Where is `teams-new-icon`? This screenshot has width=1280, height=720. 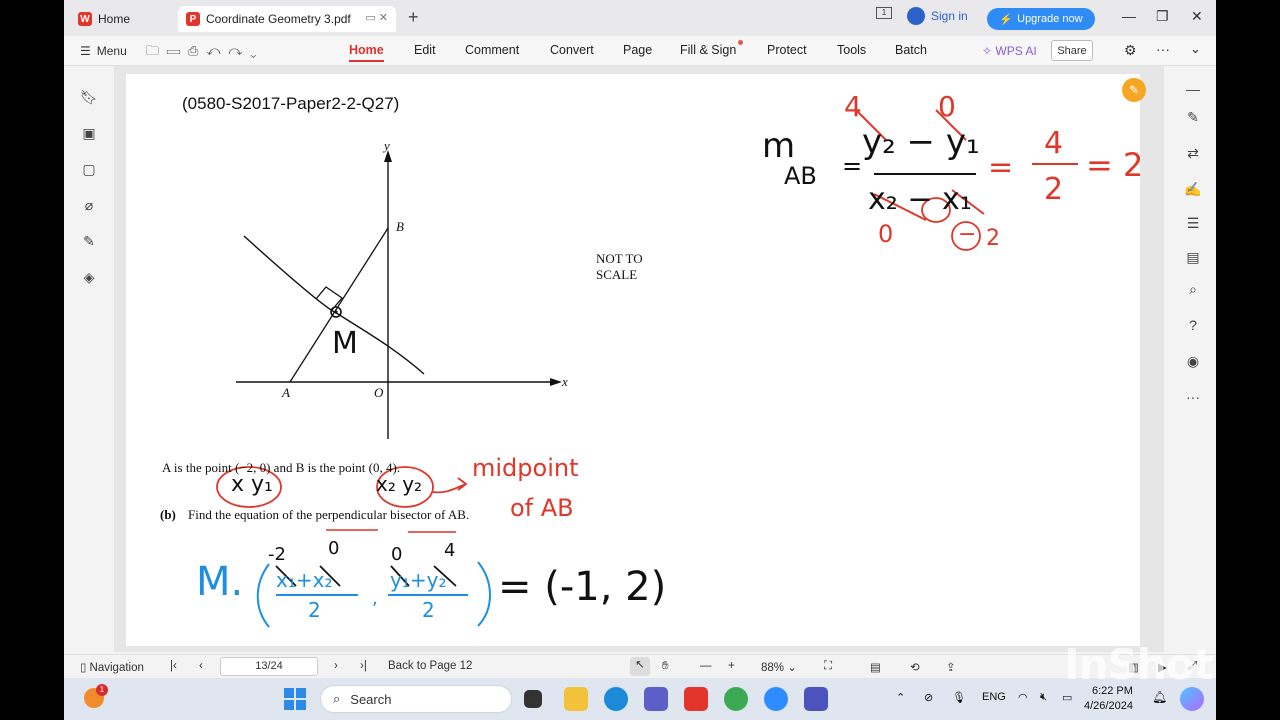 teams-new-icon is located at coordinates (816, 699).